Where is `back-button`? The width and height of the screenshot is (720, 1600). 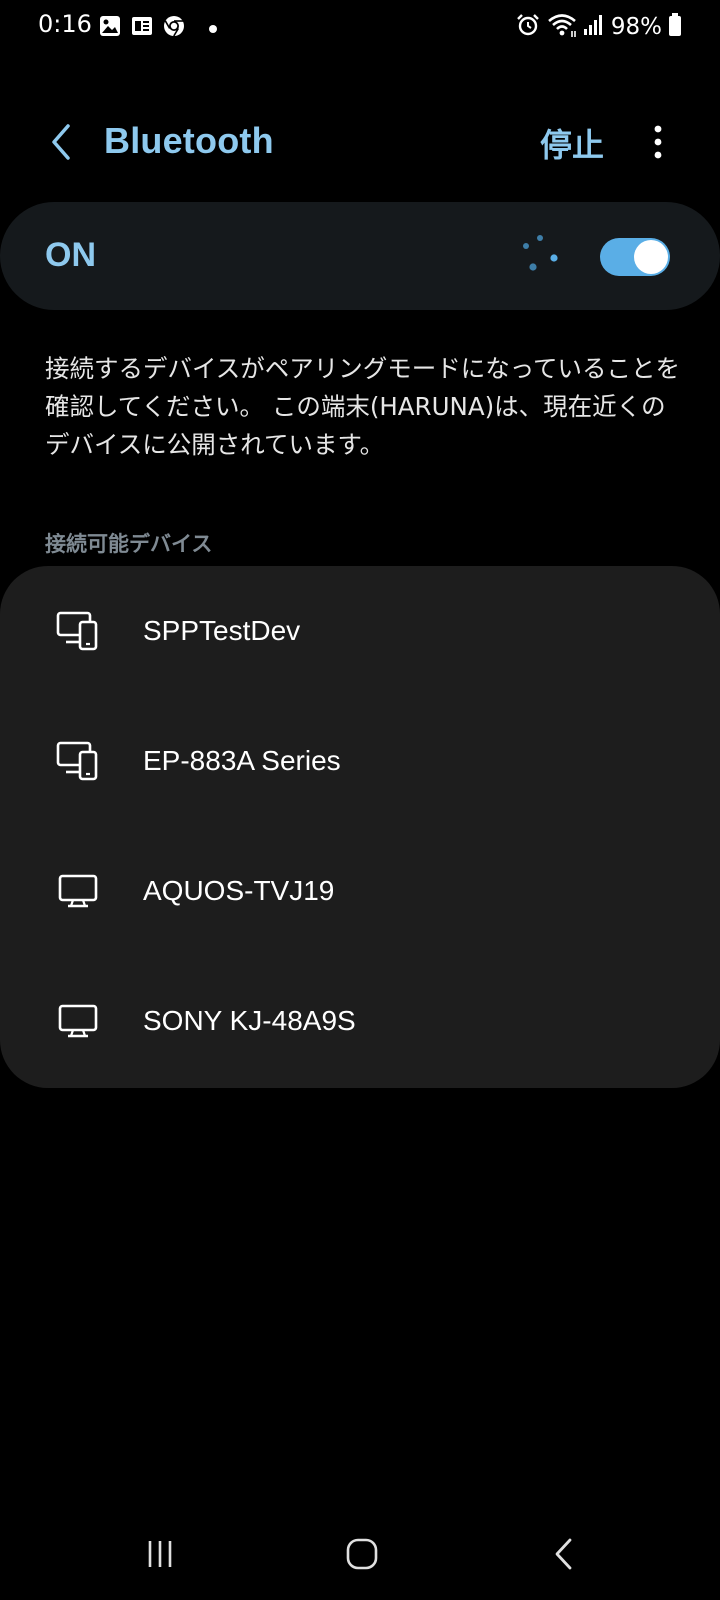
back-button is located at coordinates (60, 142).